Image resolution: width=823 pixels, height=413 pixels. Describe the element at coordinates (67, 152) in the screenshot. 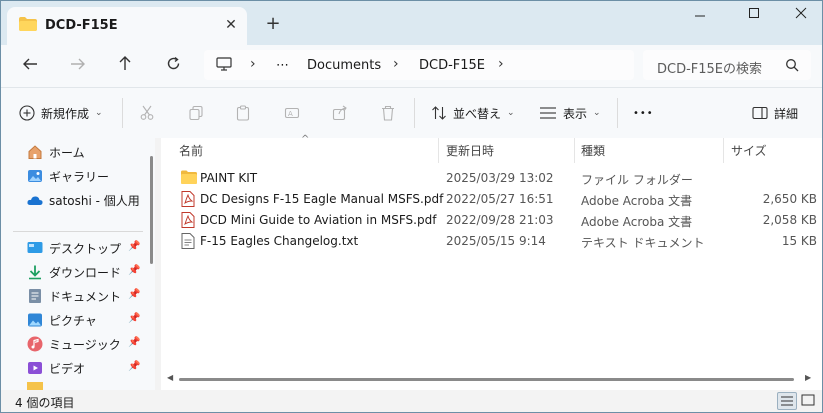

I see `sidebar-item-label: ホーム` at that location.